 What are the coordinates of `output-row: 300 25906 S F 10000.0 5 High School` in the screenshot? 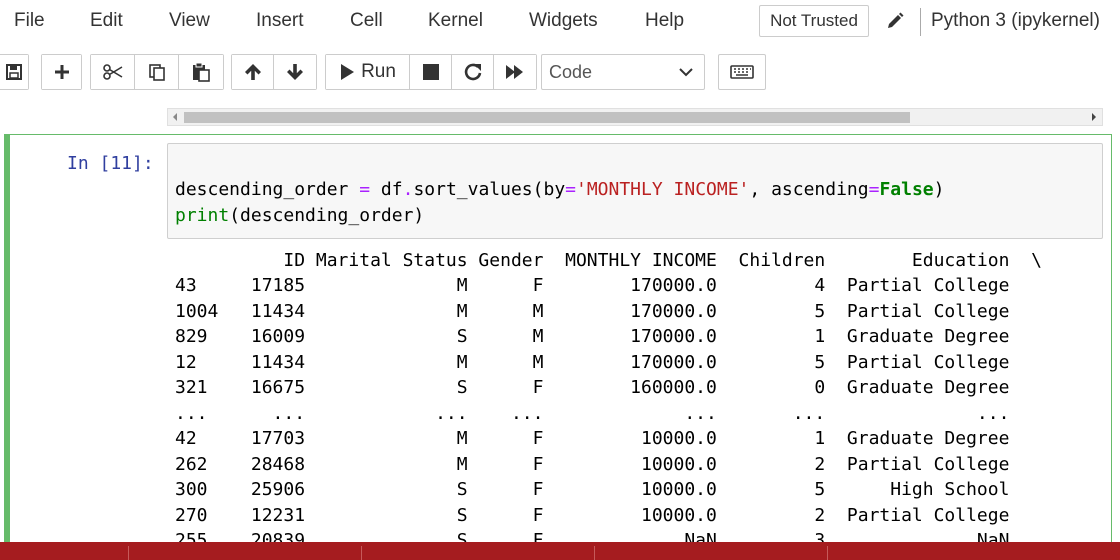 It's located at (592, 489).